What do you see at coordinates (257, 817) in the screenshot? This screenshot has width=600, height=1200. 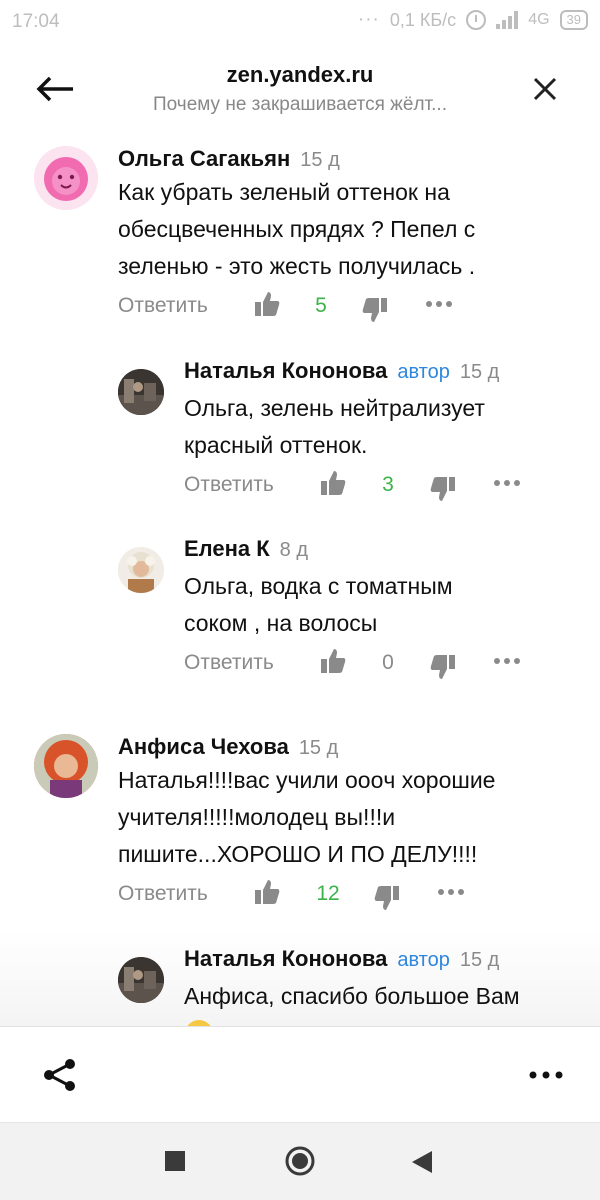 I see `comment-text-line: учителя!!!!!молодец вы!!!и` at bounding box center [257, 817].